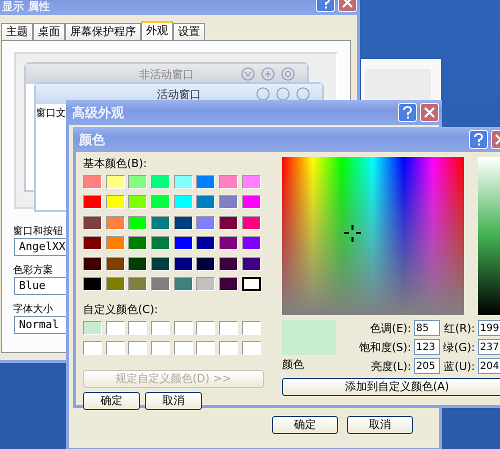 Image resolution: width=500 pixels, height=449 pixels. I want to click on input-field: 204, so click(489, 366).